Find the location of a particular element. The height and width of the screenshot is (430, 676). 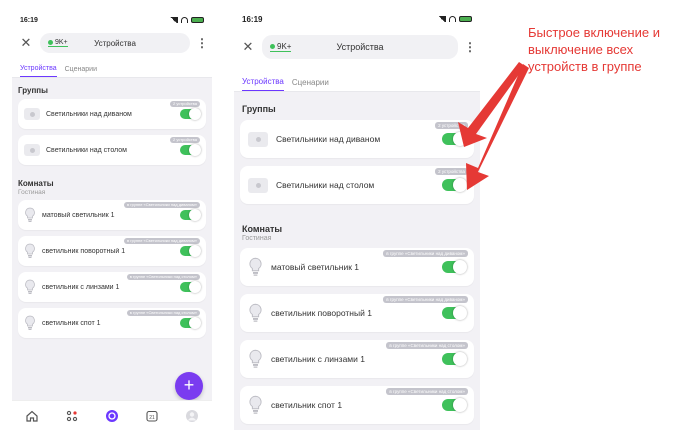

bottom-nav: 21 is located at coordinates (112, 415).